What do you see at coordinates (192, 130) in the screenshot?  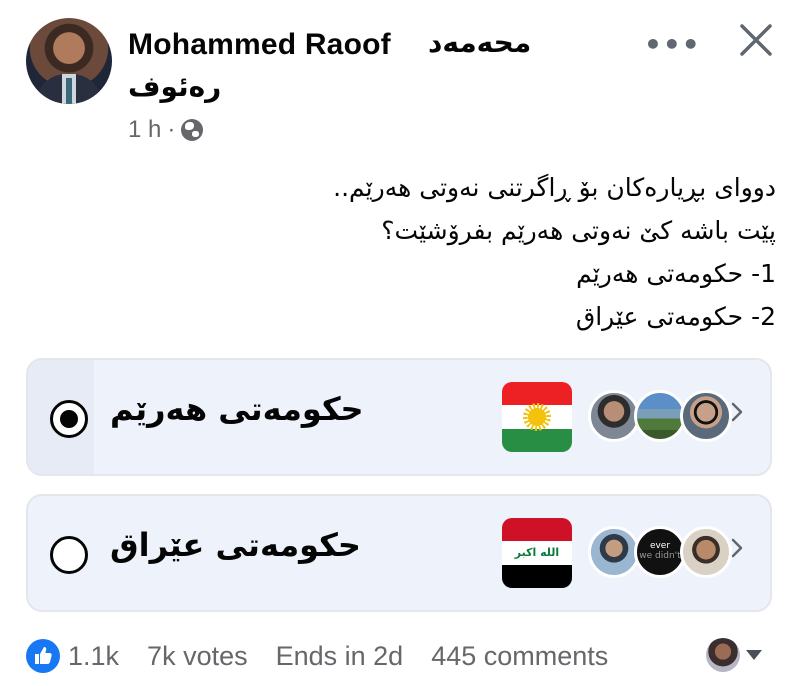 I see `globe-icon` at bounding box center [192, 130].